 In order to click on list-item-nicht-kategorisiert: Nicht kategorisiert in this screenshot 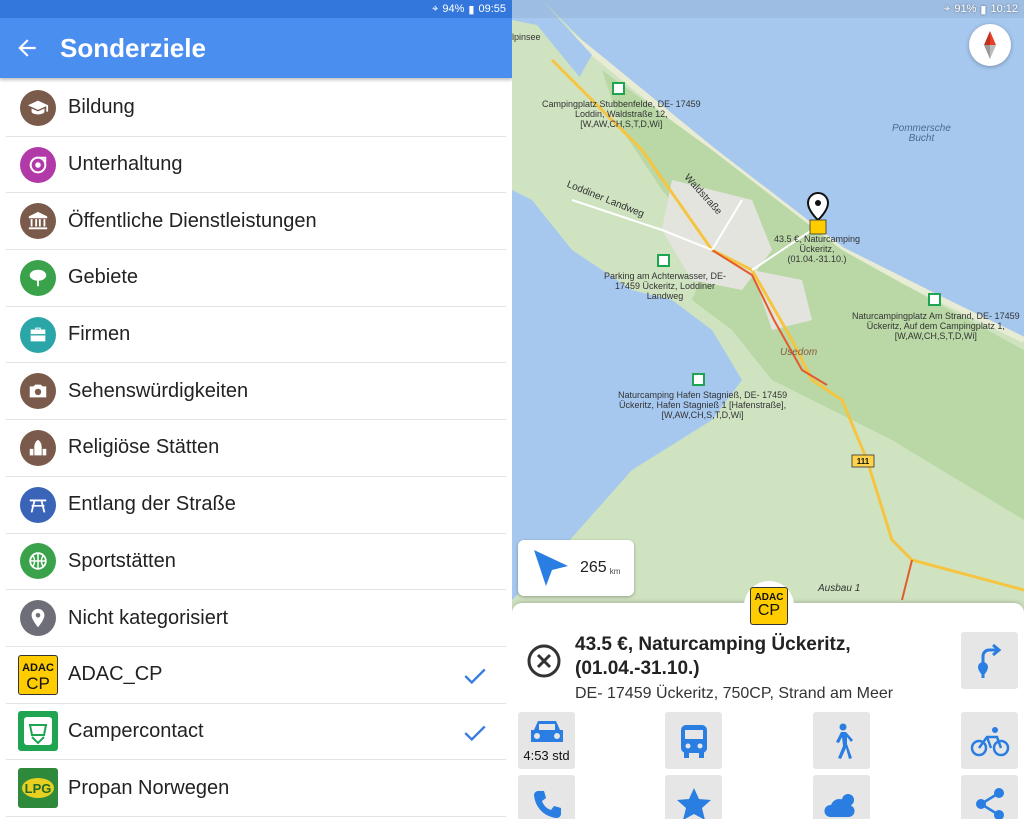, I will do `click(256, 618)`.